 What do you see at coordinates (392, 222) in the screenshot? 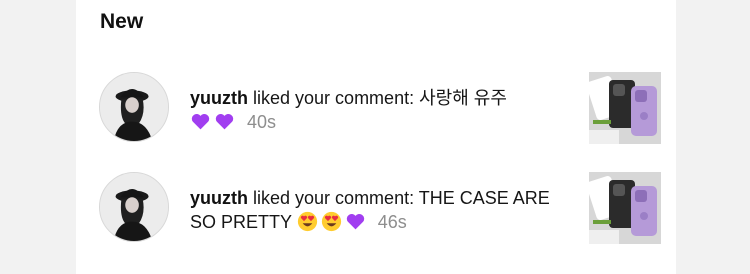
I see `timestamp: 46s` at bounding box center [392, 222].